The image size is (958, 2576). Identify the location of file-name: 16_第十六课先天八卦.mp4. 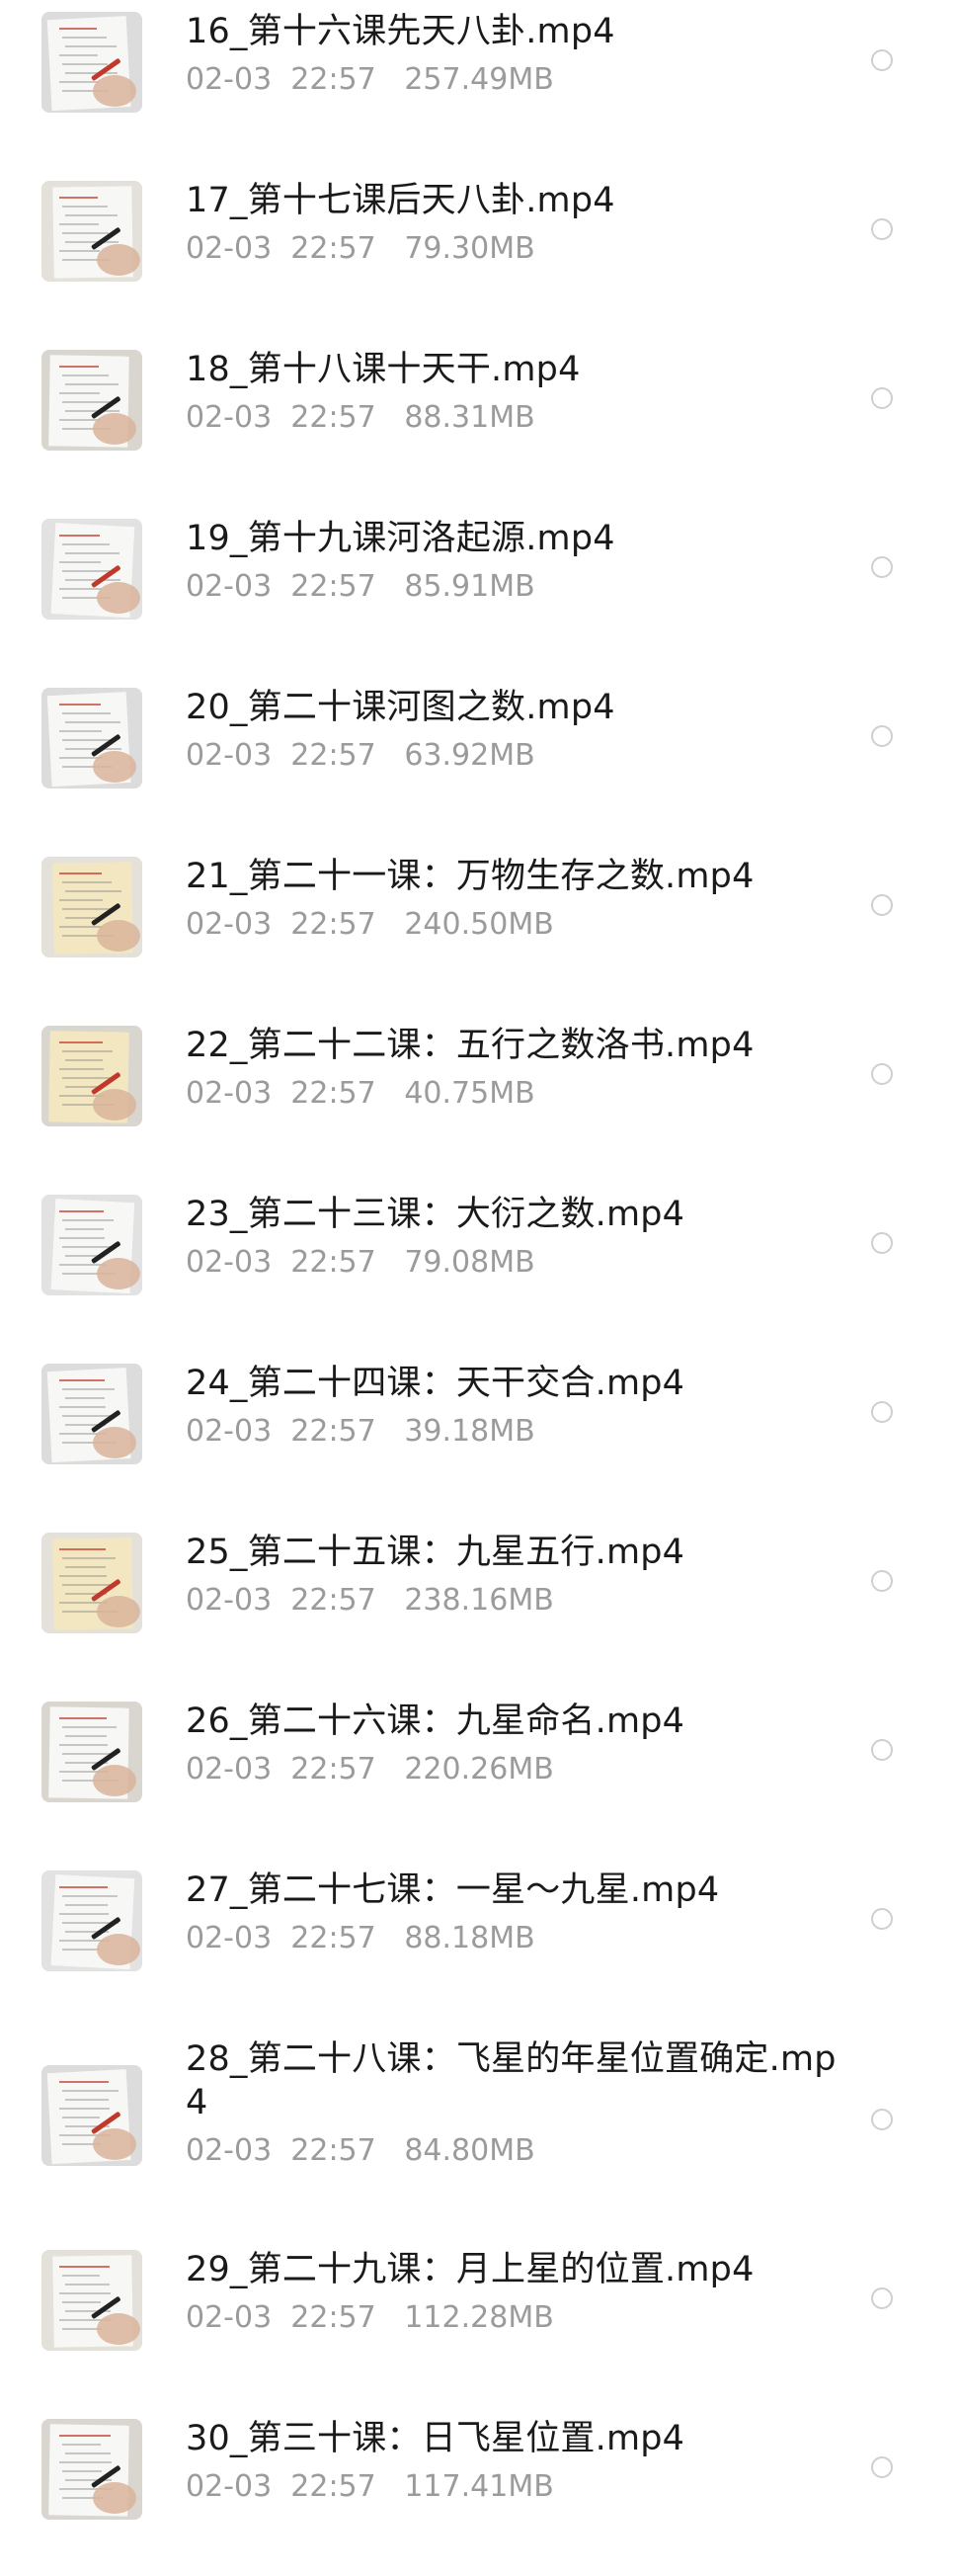
(400, 31).